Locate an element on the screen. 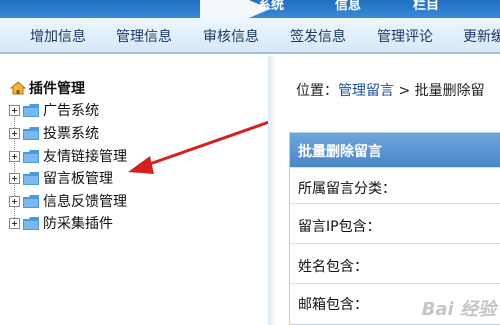 The width and height of the screenshot is (500, 325). red-annotation-arrow is located at coordinates (200, 146).